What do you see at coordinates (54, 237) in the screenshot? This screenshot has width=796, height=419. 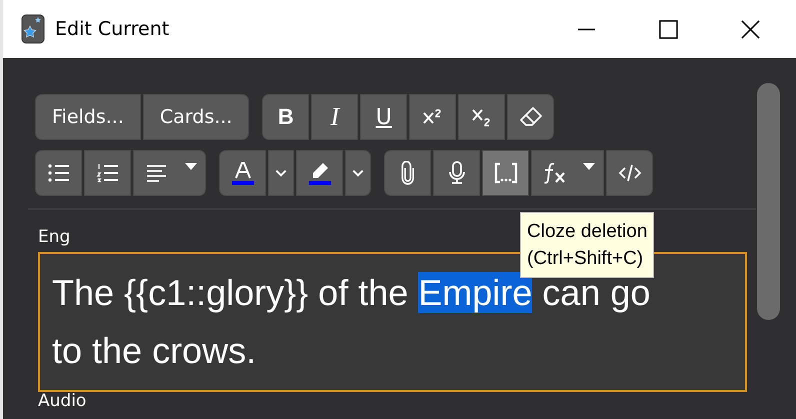 I see `field-label: Eng` at bounding box center [54, 237].